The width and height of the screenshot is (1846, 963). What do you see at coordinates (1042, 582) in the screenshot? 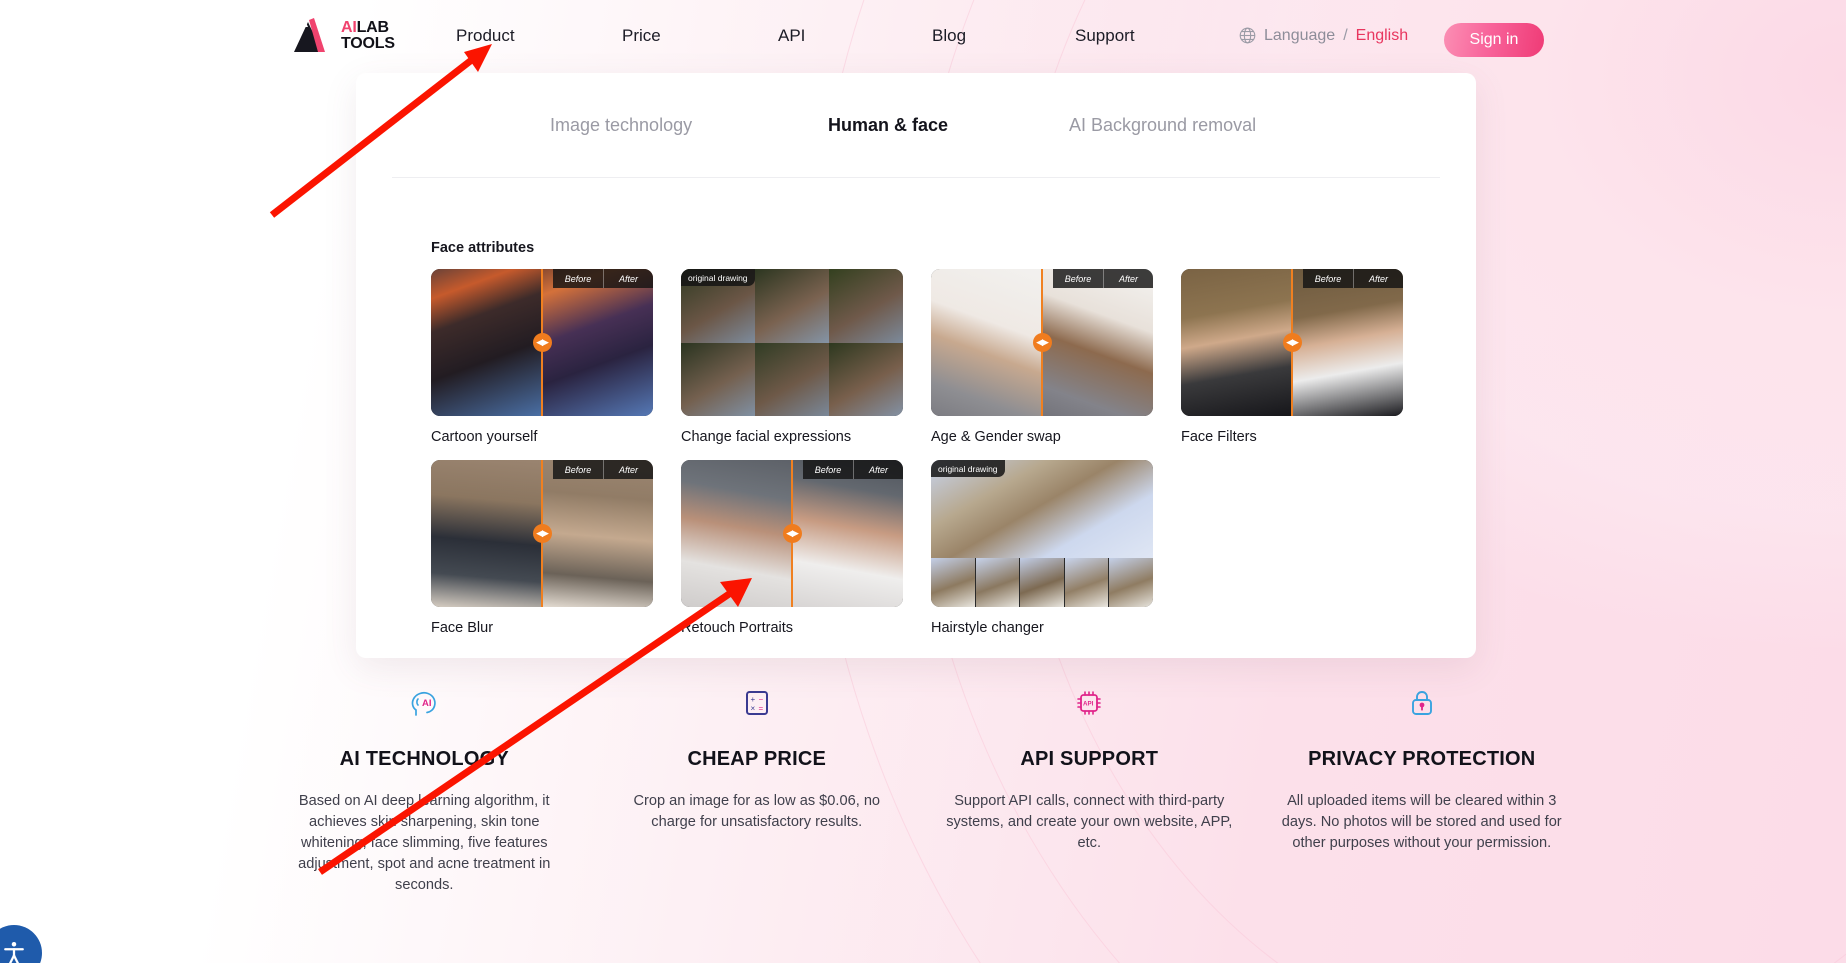
I see `hairstyle-variants` at bounding box center [1042, 582].